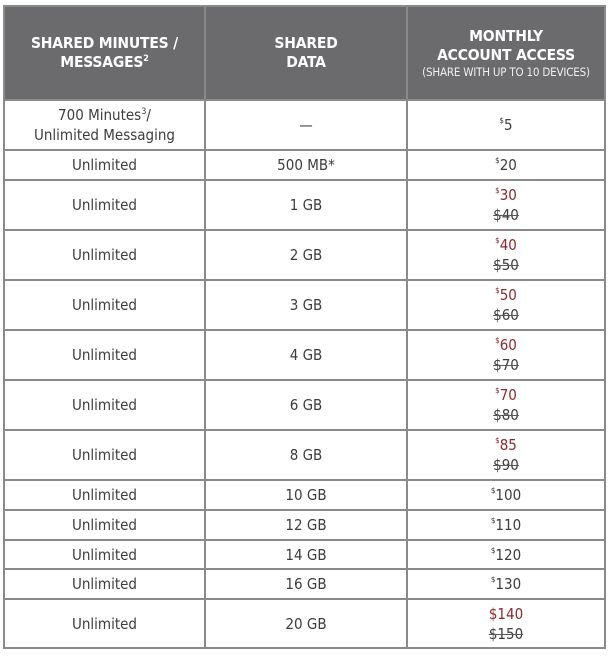  I want to click on data-cell: 12 GB, so click(306, 525).